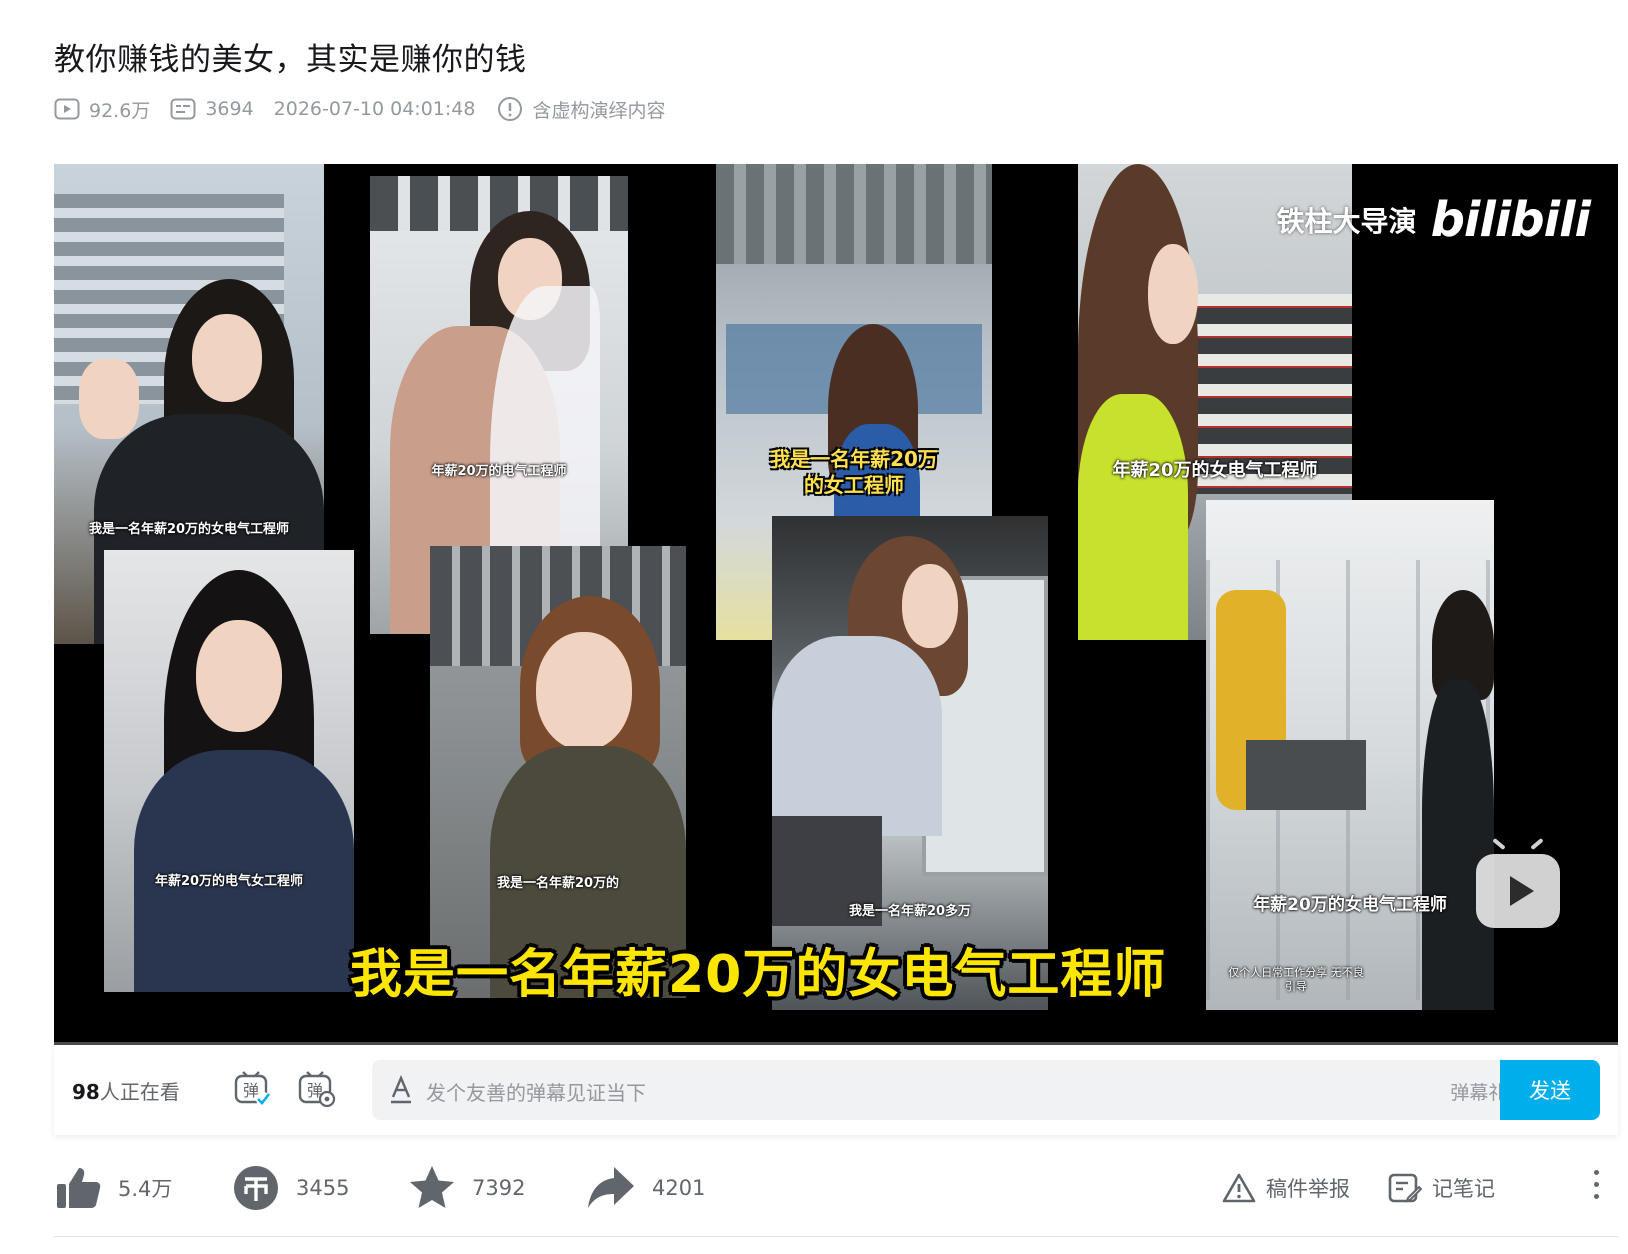 The height and width of the screenshot is (1254, 1628). I want to click on share-arrow-icon, so click(611, 1187).